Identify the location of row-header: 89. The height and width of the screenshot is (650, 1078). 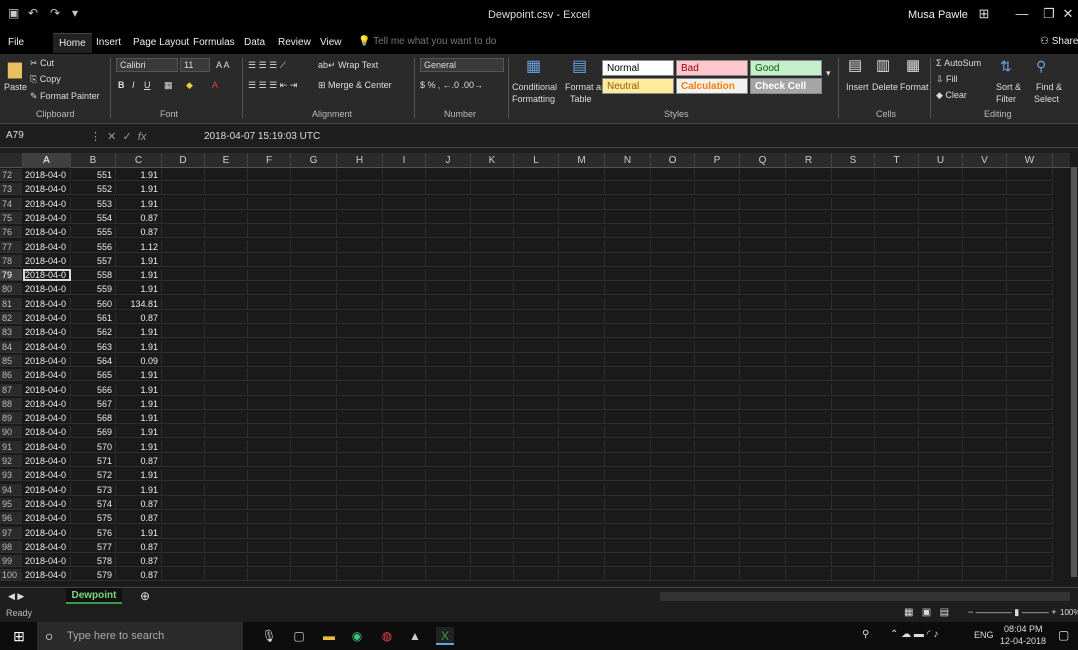
(11, 418).